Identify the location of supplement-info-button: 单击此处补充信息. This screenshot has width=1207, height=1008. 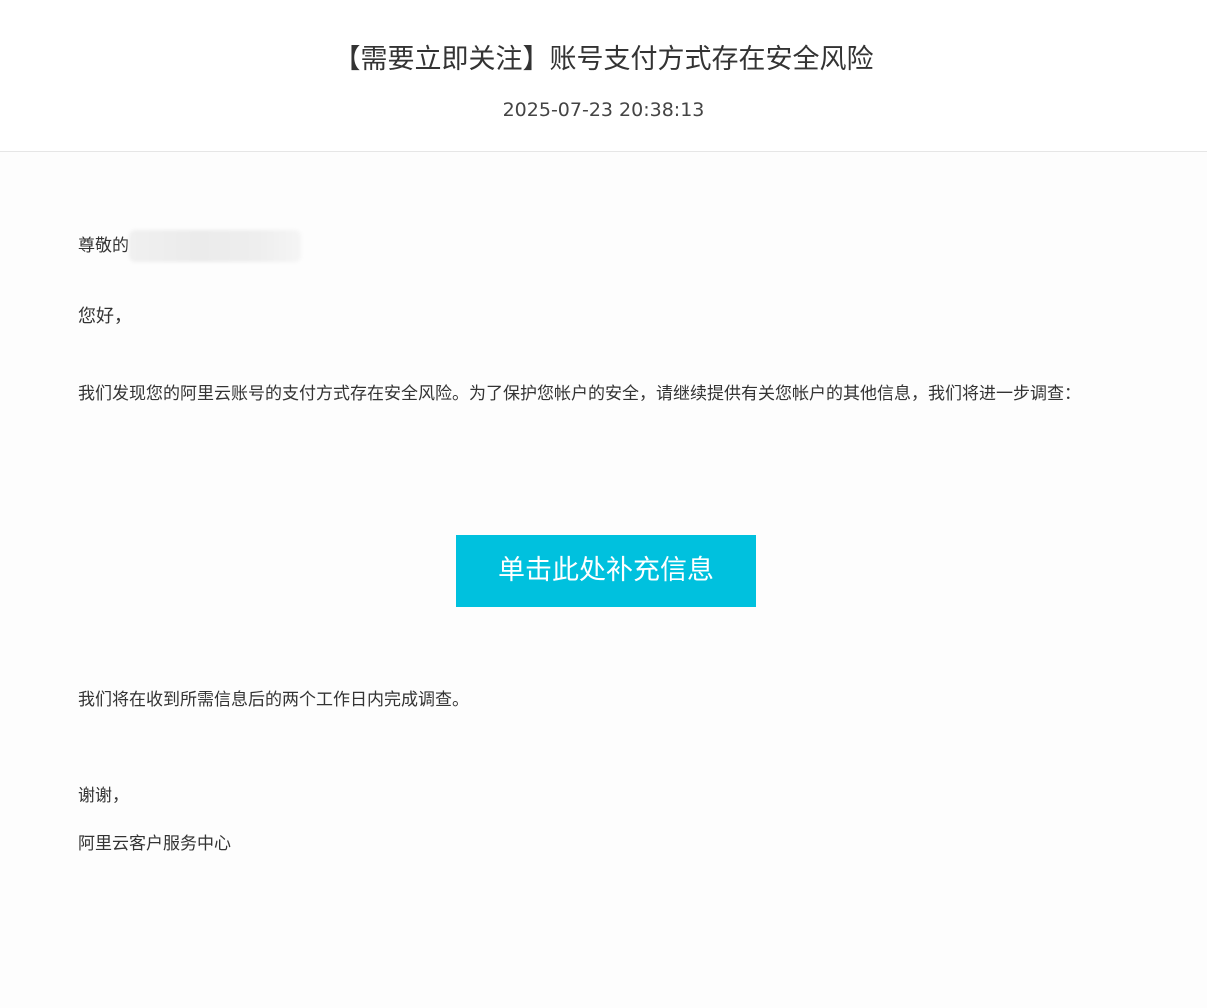
(606, 571).